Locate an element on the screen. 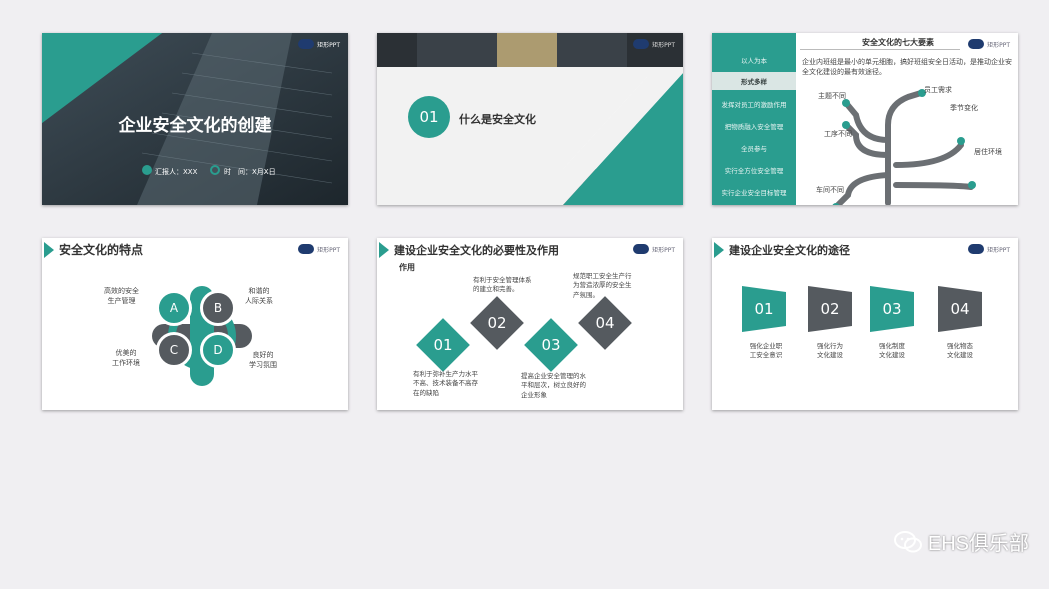 Image resolution: width=1049 pixels, height=589 pixels. reason-text-03: 提高企业安全管理的水平和层次，树立良好的企业形象 is located at coordinates (553, 385).